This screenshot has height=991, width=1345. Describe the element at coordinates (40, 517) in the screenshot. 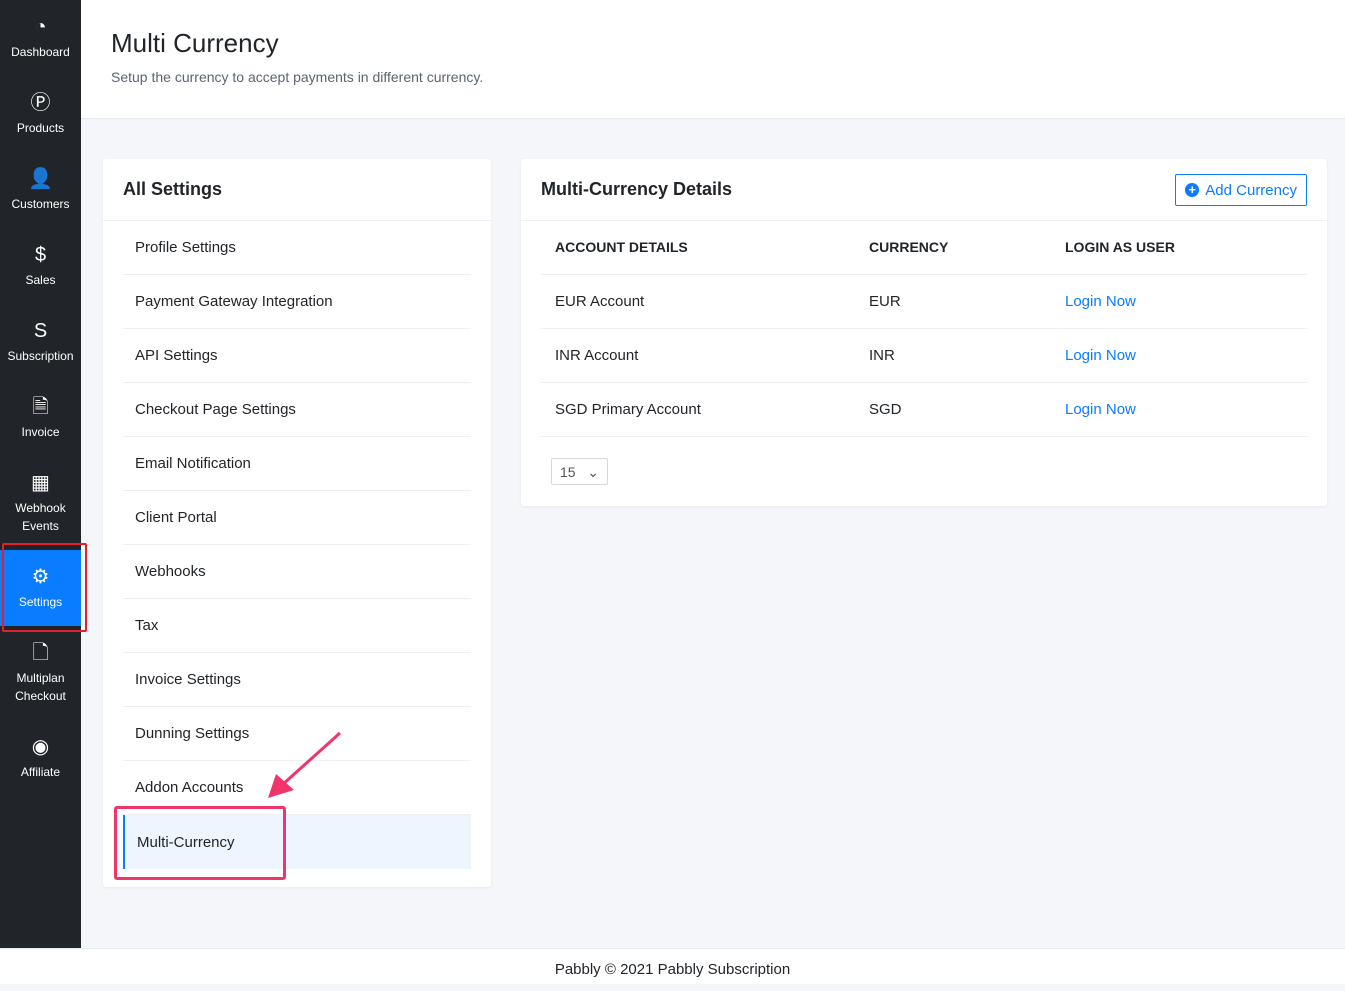

I see `sidebar-item-label: Webhook Events` at that location.